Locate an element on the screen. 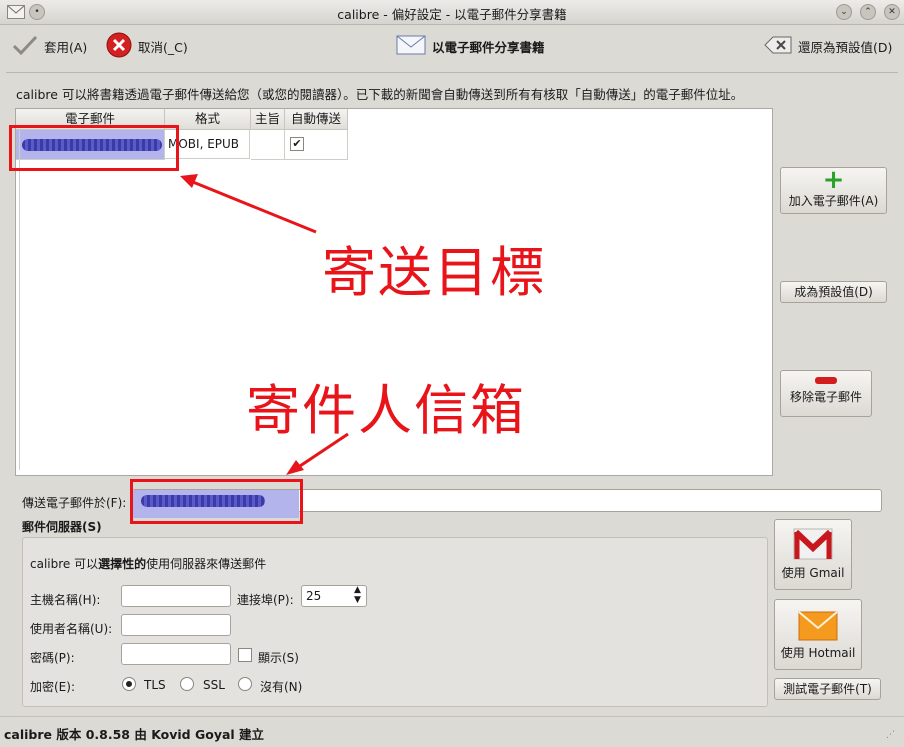  use-gmail-label: 使用 Gmail is located at coordinates (813, 573).